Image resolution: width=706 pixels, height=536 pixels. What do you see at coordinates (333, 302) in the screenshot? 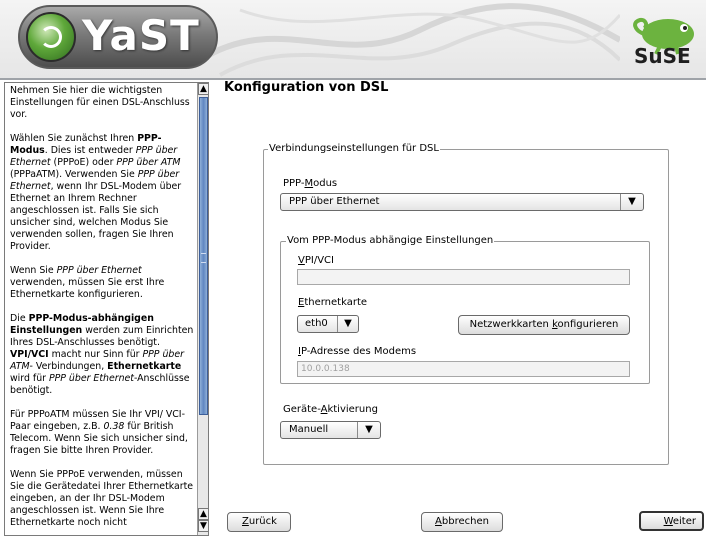
I see `ethernet-card-label: Ethernetkarte` at bounding box center [333, 302].